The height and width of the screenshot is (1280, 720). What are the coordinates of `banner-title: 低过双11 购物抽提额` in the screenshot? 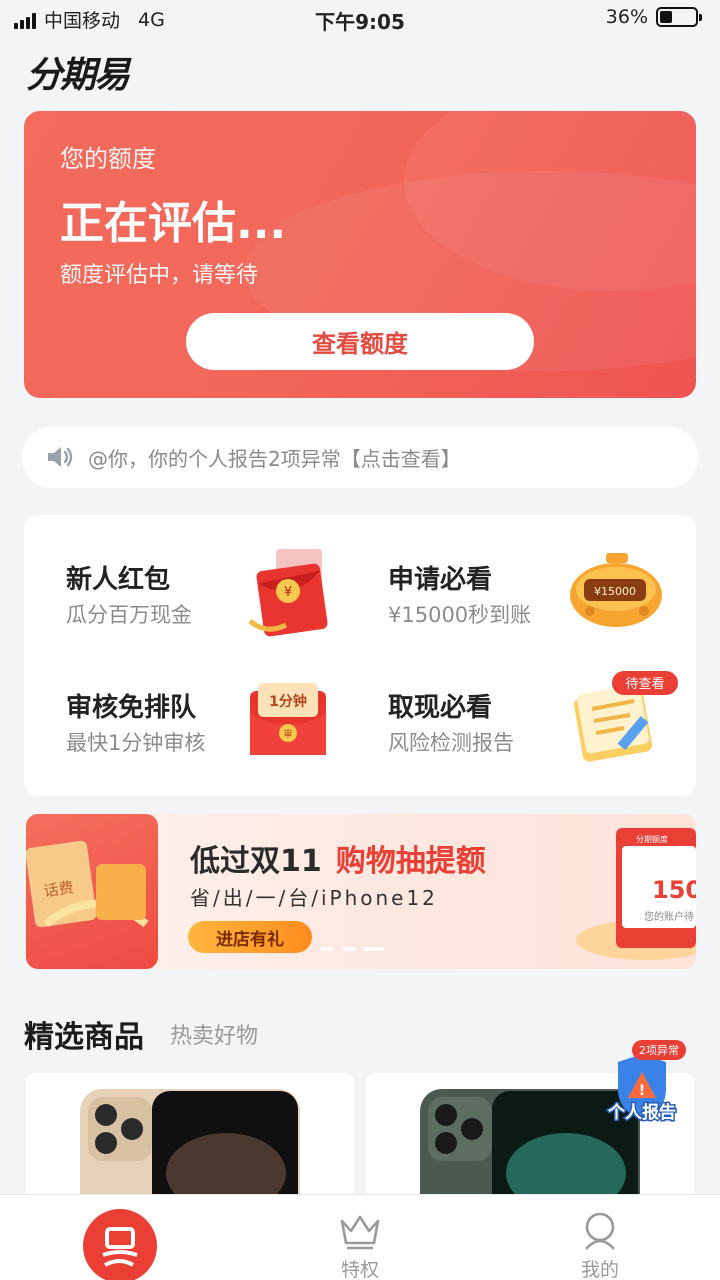 It's located at (338, 861).